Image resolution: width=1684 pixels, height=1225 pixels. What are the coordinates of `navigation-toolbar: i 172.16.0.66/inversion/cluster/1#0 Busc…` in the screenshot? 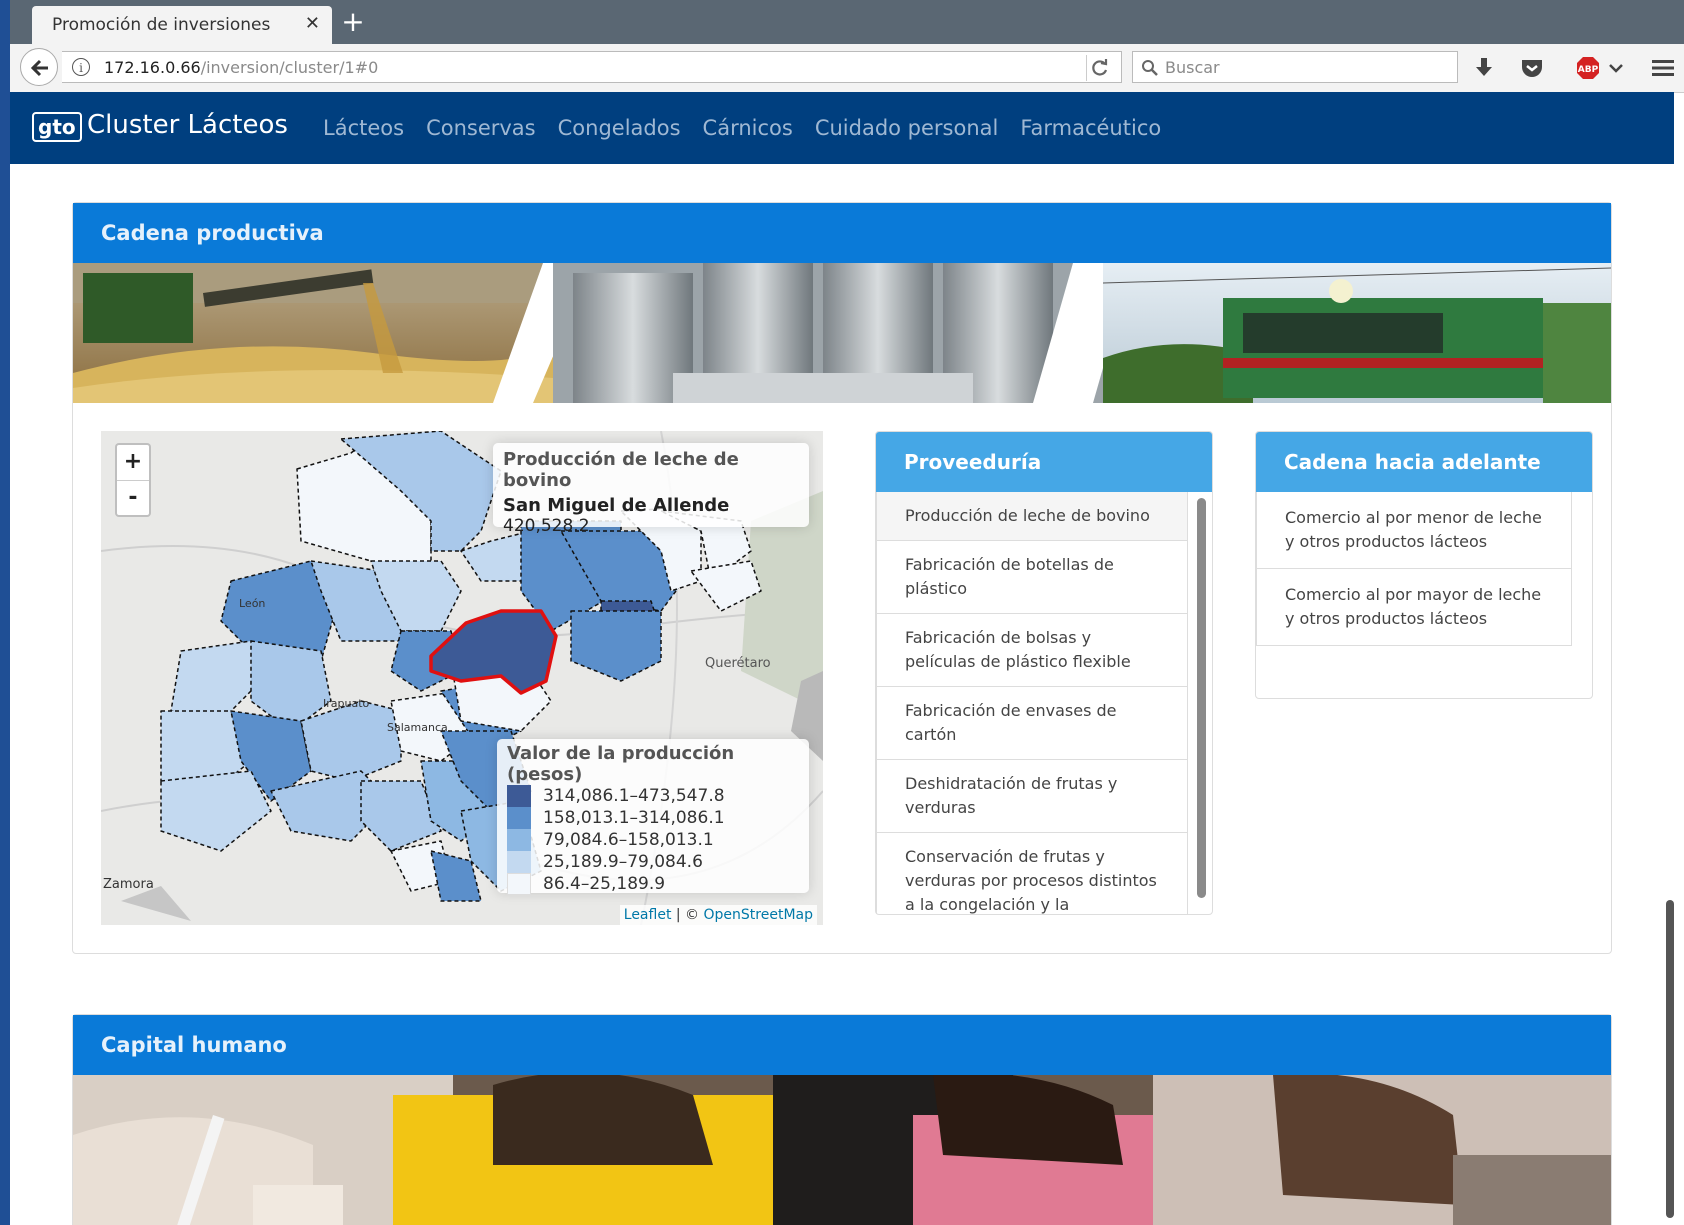 It's located at (847, 68).